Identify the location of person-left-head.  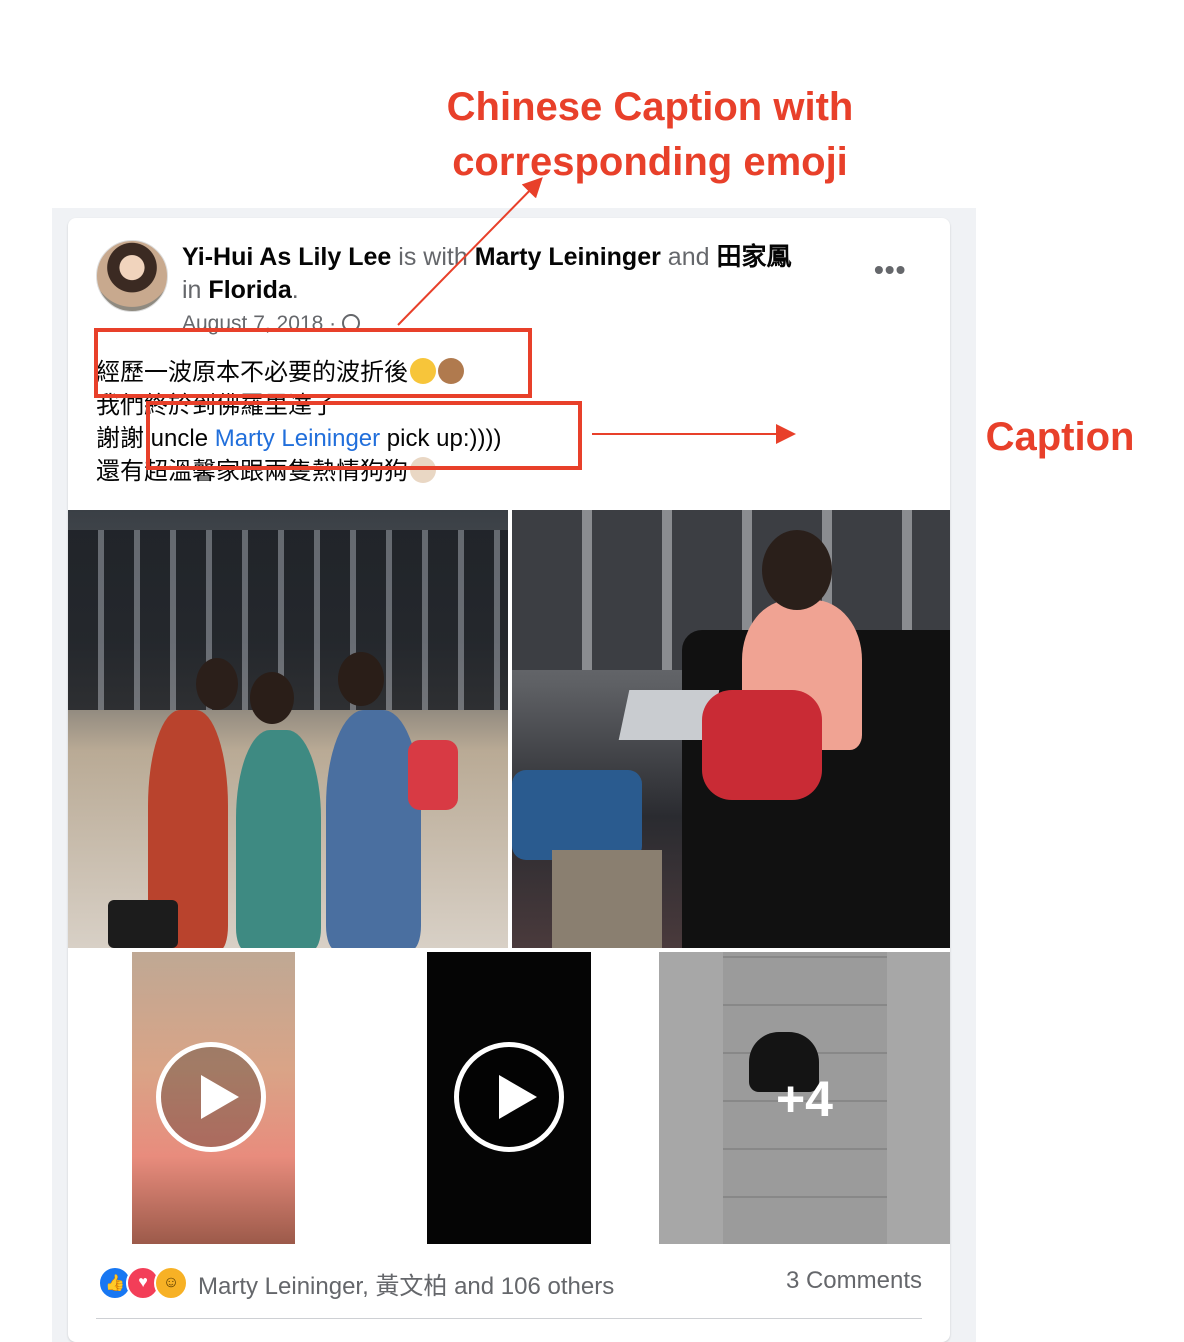
(217, 684).